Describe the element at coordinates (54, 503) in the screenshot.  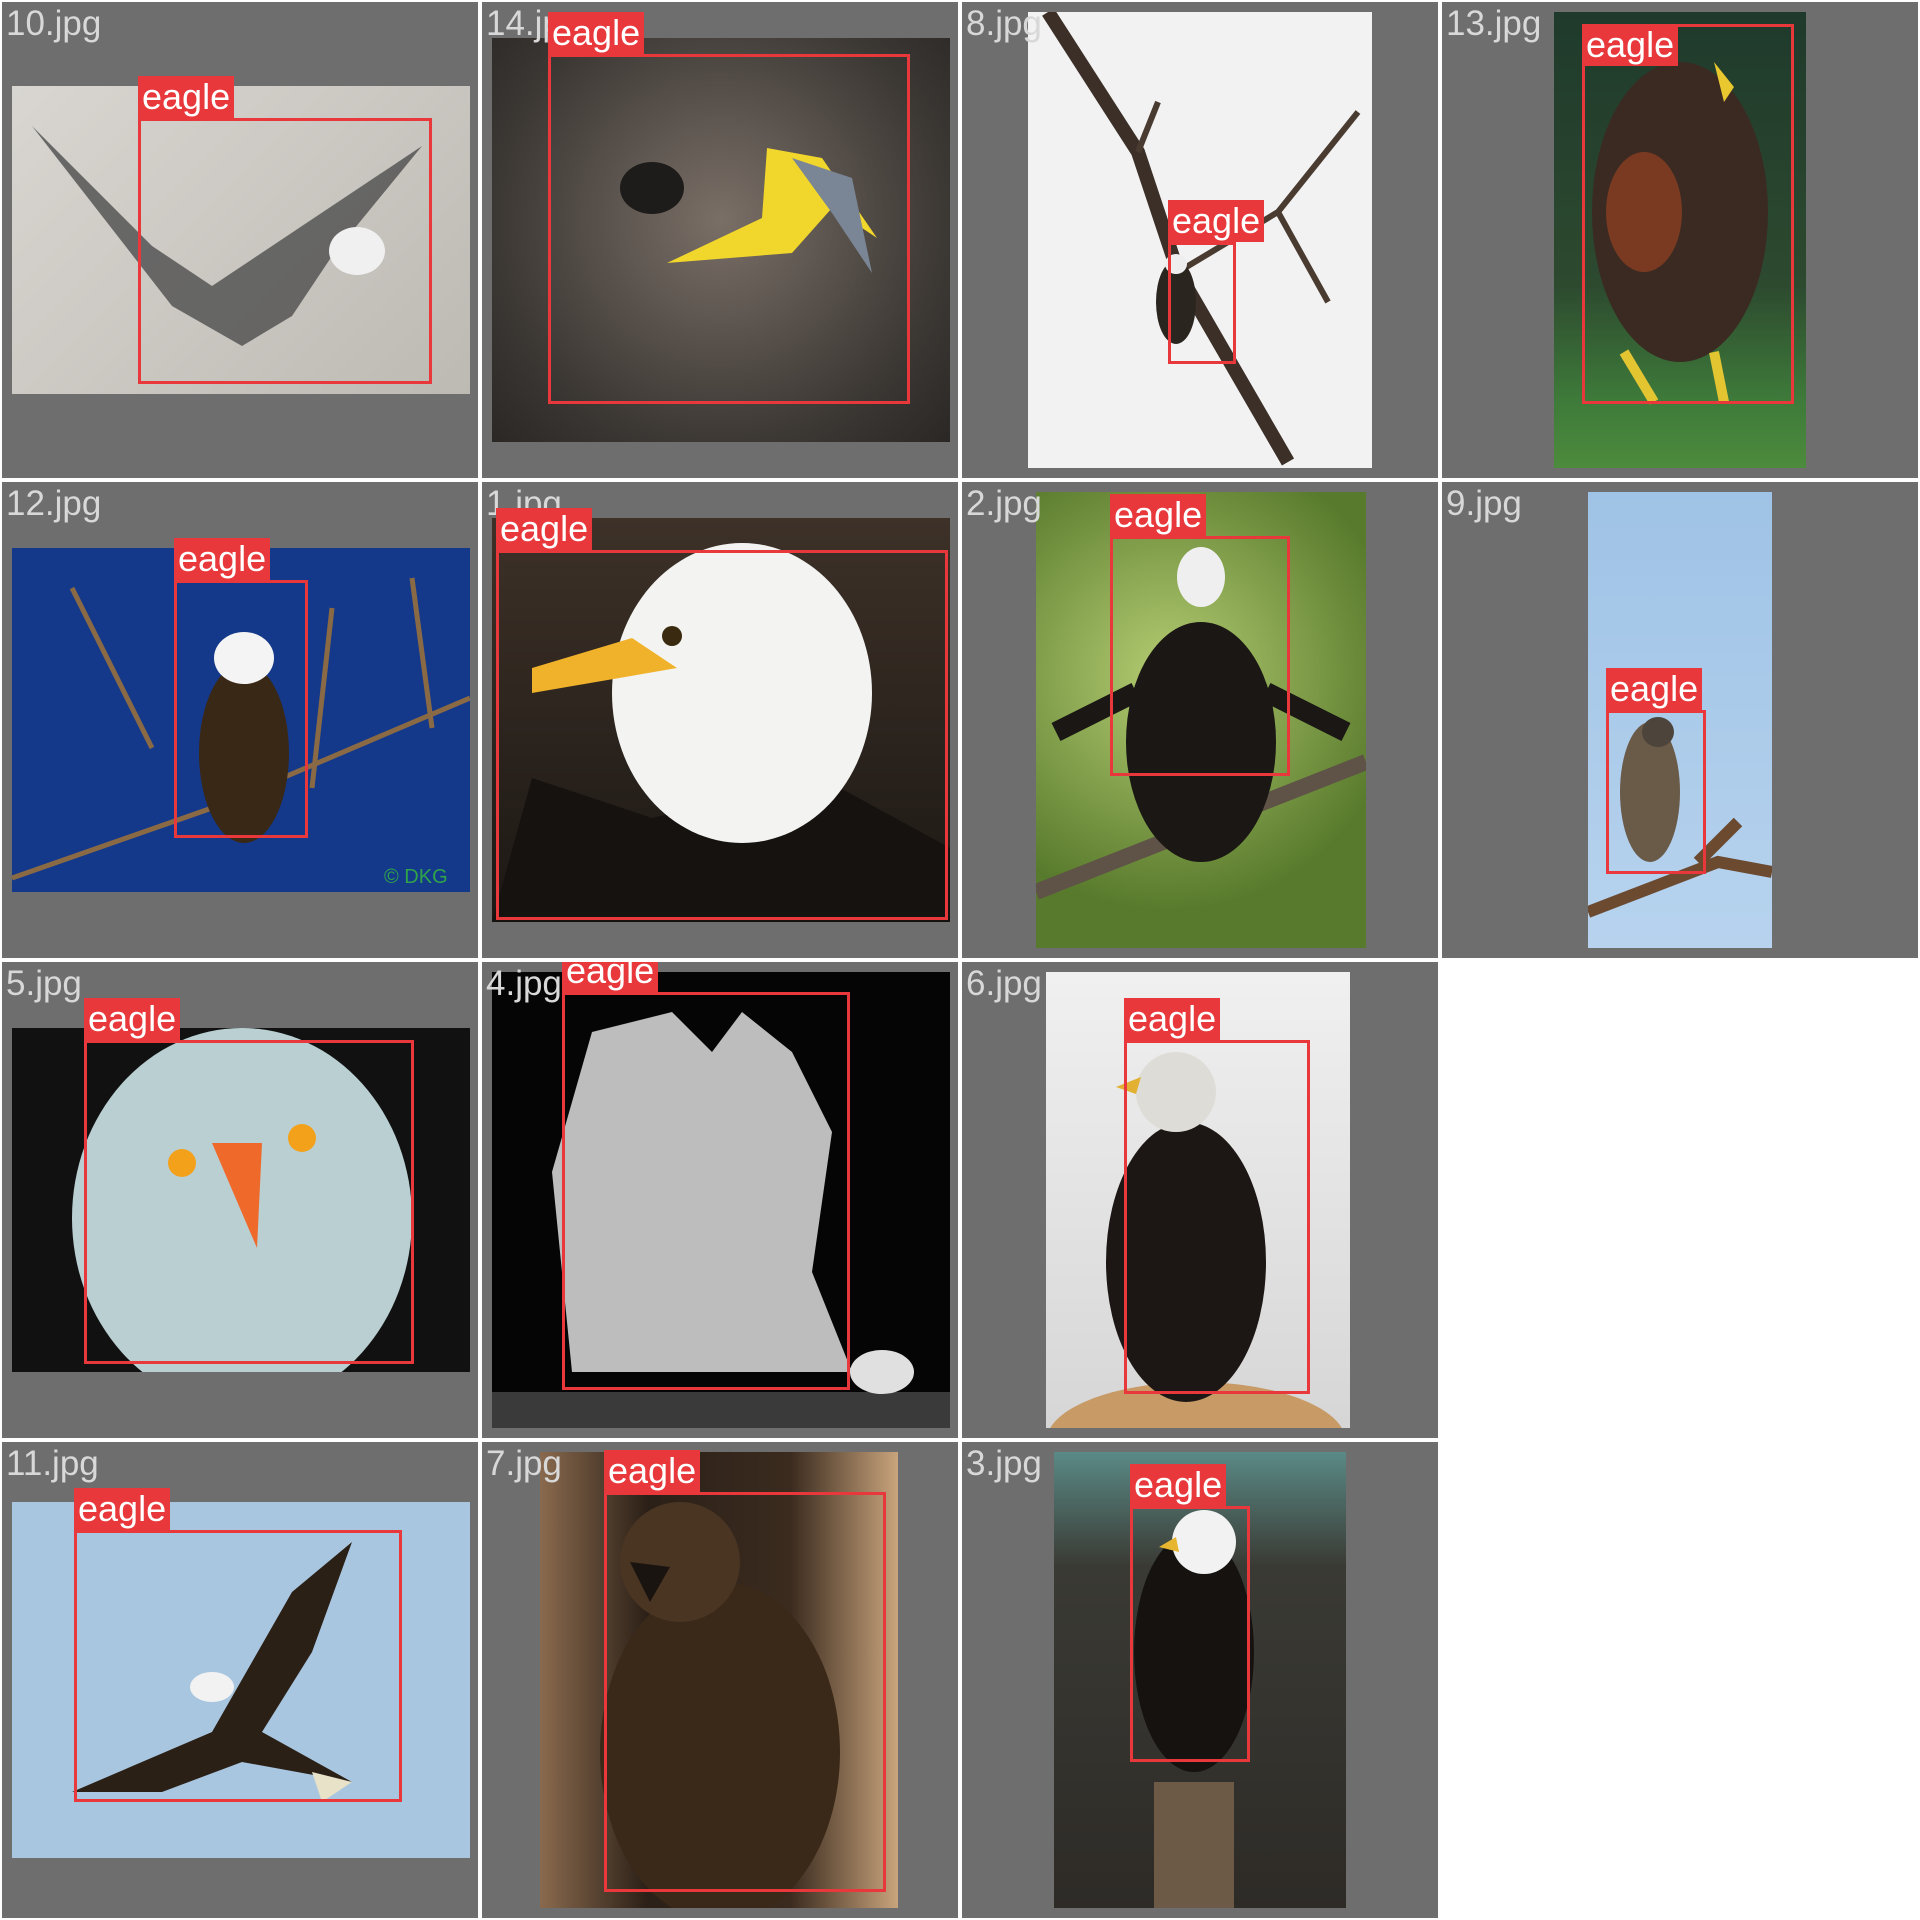
I see `image-filename: 12.jpg` at that location.